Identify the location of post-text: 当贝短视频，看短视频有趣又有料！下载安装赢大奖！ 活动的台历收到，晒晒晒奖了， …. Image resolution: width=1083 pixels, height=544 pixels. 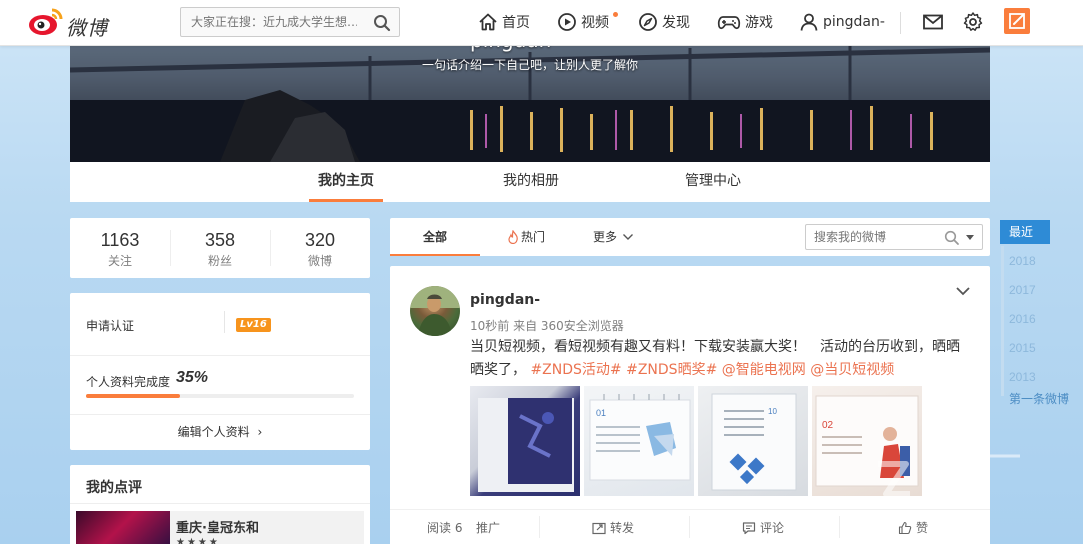
(720, 359).